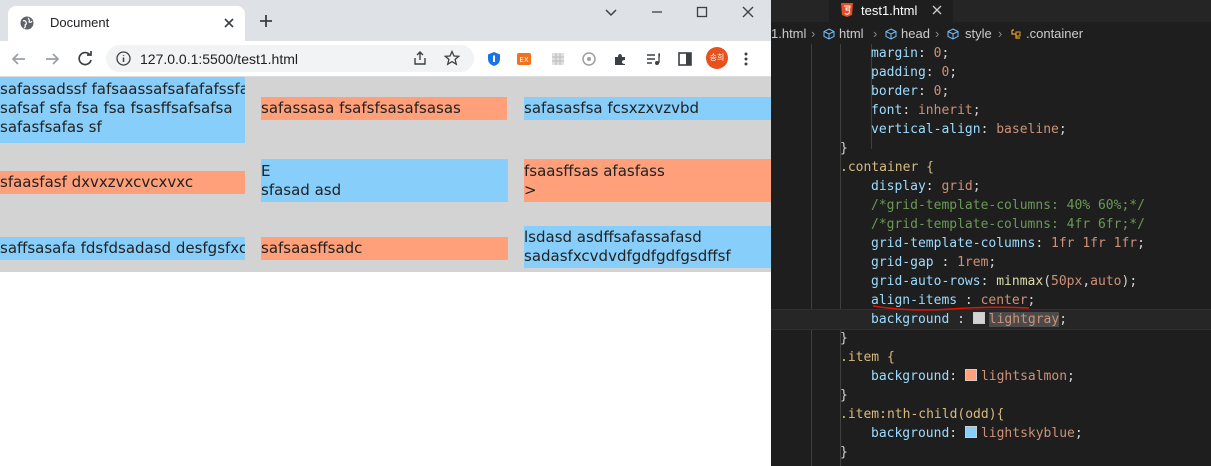 The width and height of the screenshot is (1211, 466). What do you see at coordinates (1054, 33) in the screenshot?
I see `breadcrumb-item: .container` at bounding box center [1054, 33].